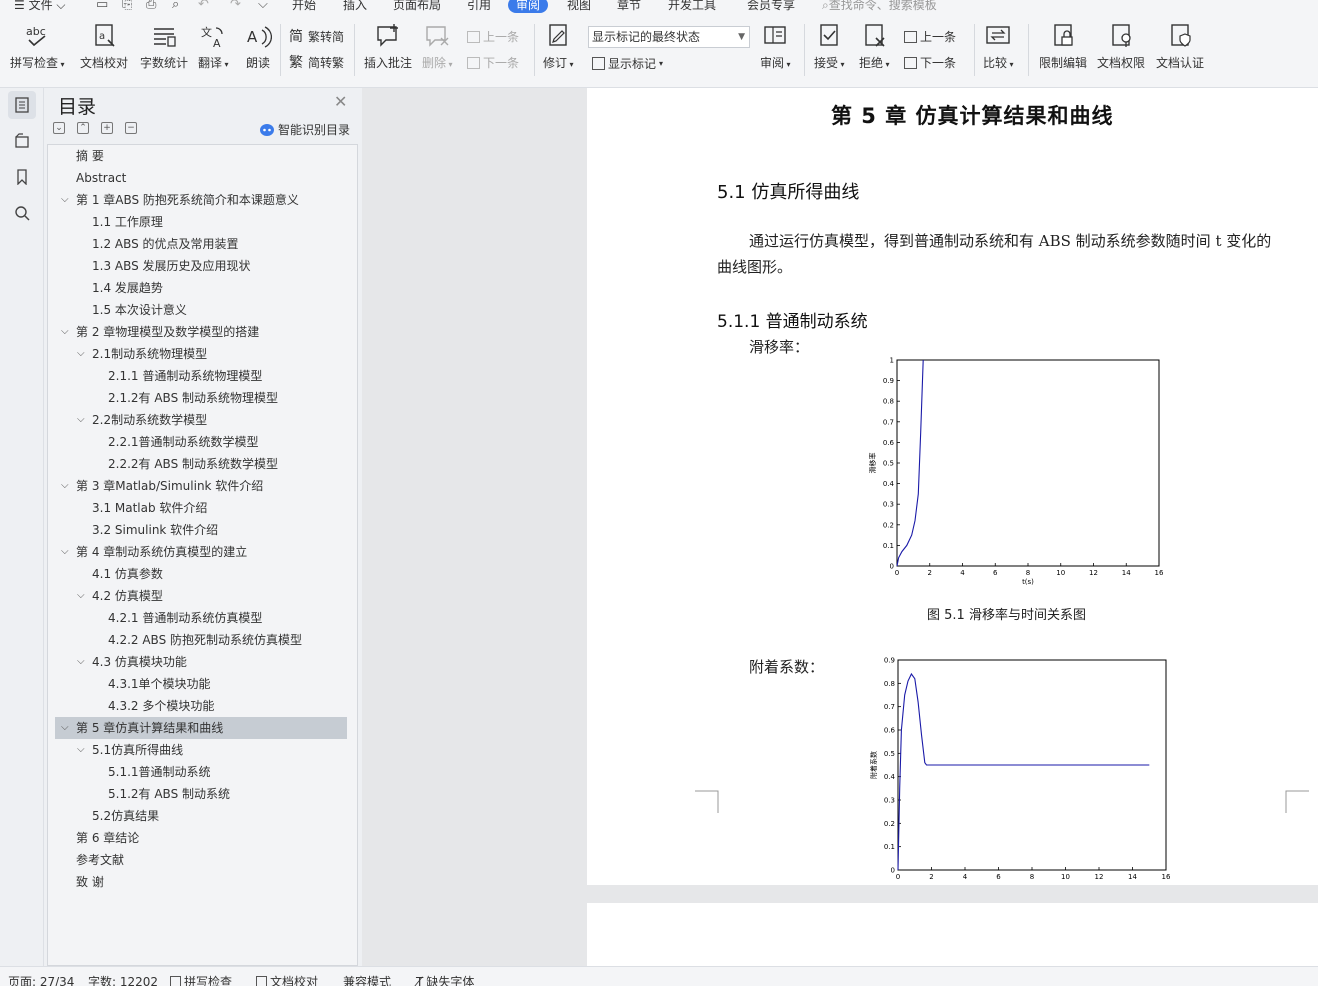 The height and width of the screenshot is (986, 1318). Describe the element at coordinates (263, 6) in the screenshot. I see `more-icon: ⌵` at that location.